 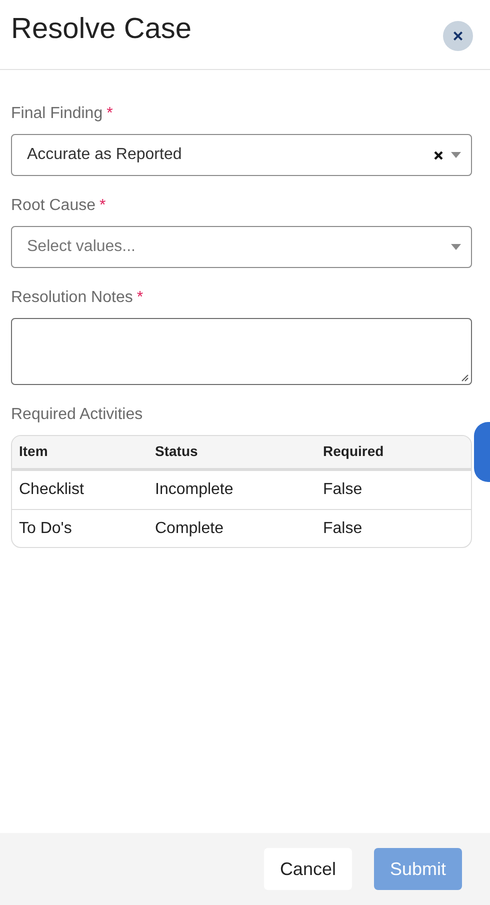 What do you see at coordinates (45, 528) in the screenshot?
I see `table-cell: To Do's` at bounding box center [45, 528].